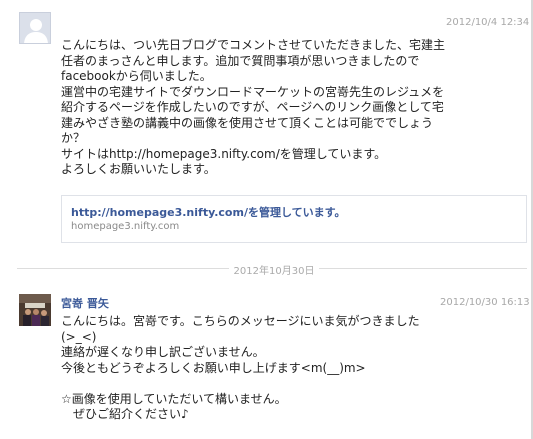 The width and height of the screenshot is (533, 439). Describe the element at coordinates (79, 336) in the screenshot. I see `message-line: (>_<)` at that location.